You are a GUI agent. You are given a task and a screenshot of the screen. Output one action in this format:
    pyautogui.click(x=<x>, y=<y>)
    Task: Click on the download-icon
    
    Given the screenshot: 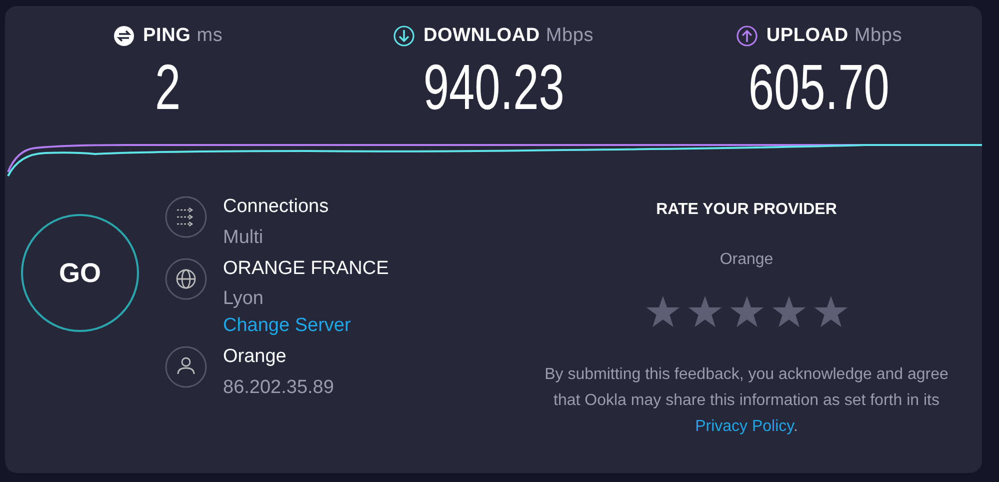 What is the action you would take?
    pyautogui.click(x=404, y=36)
    